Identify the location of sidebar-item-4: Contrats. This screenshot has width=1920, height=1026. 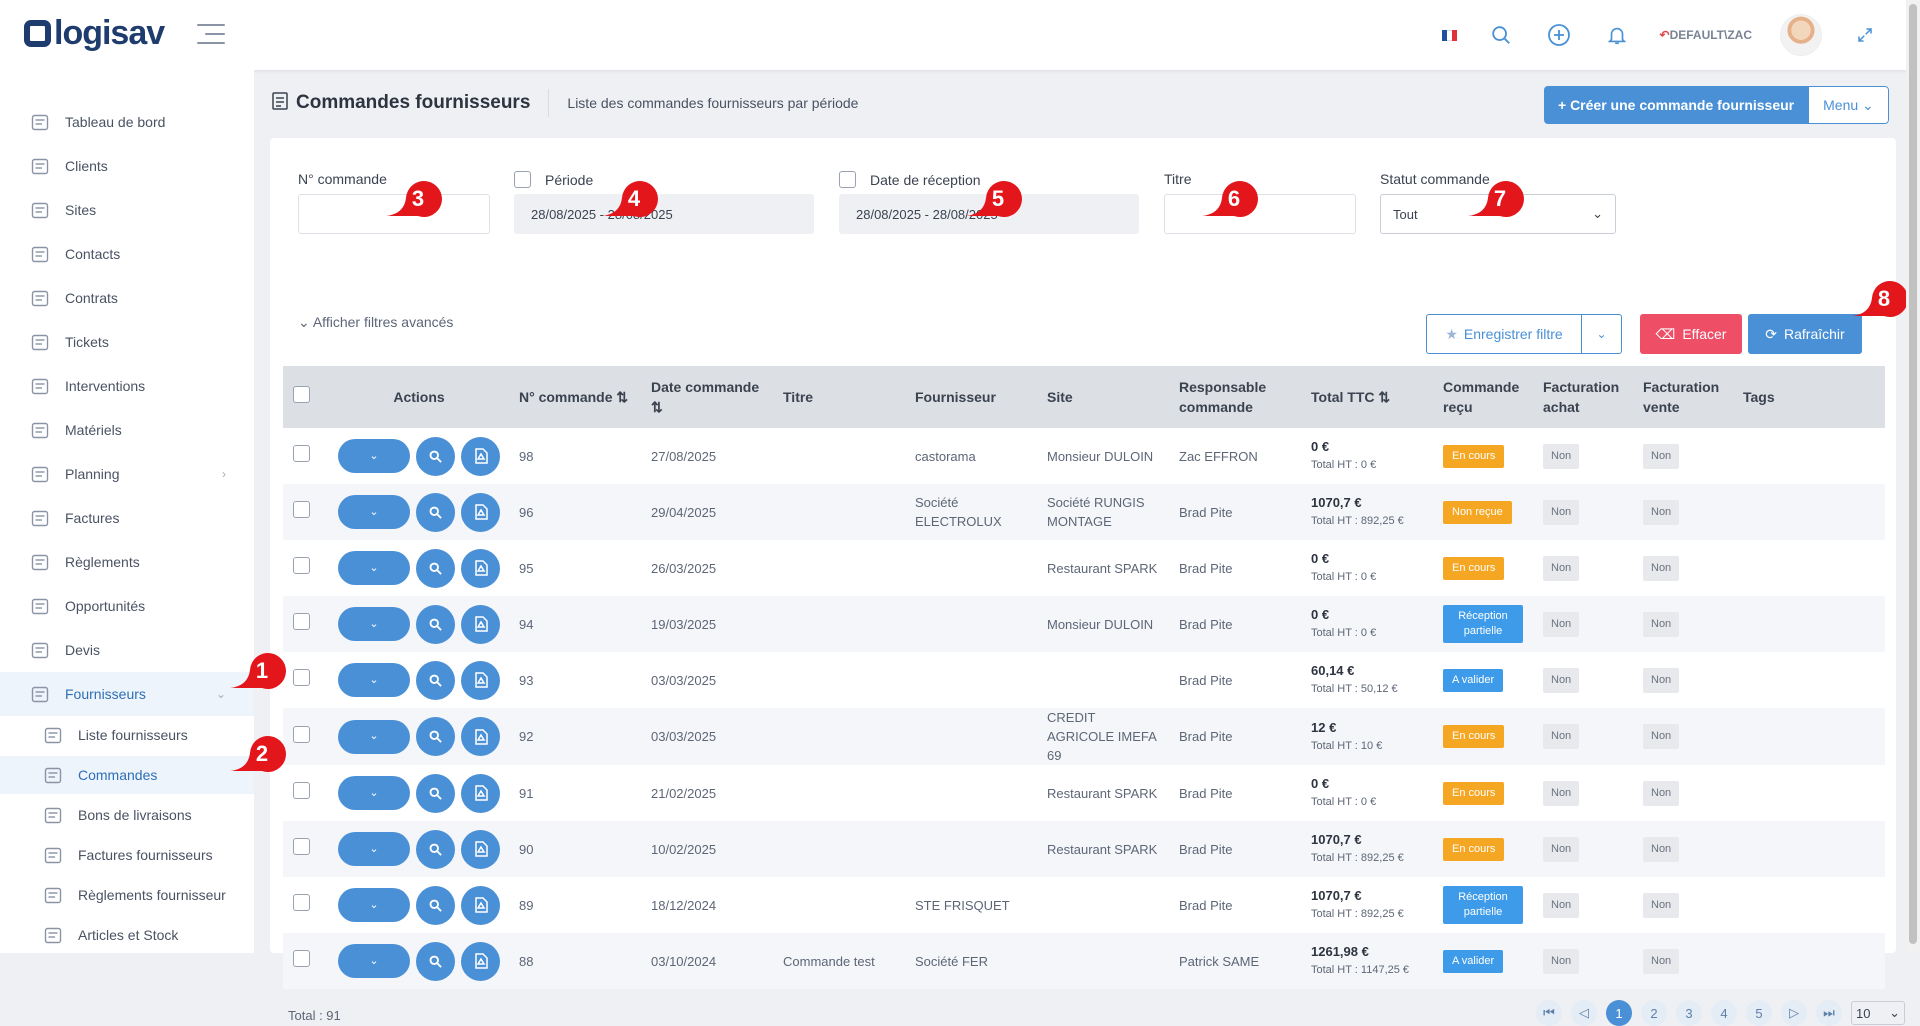
(127, 298).